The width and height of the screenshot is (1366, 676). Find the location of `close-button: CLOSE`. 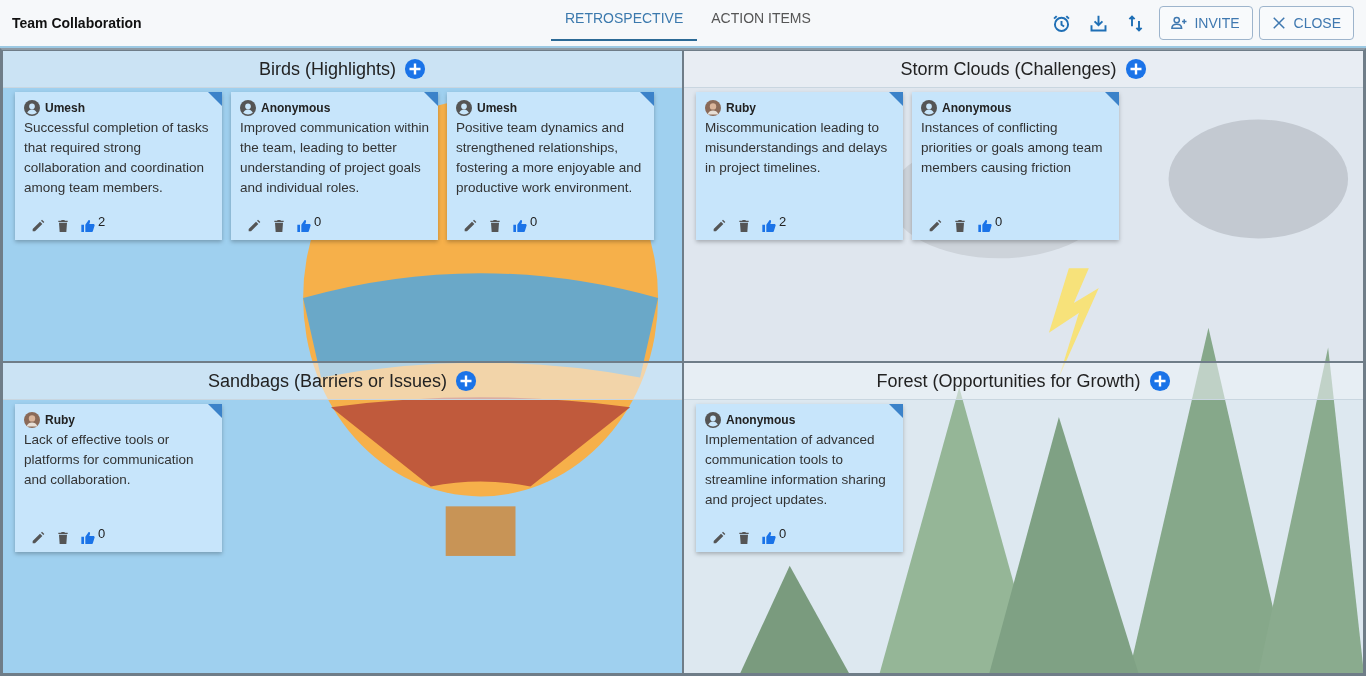

close-button: CLOSE is located at coordinates (1306, 23).